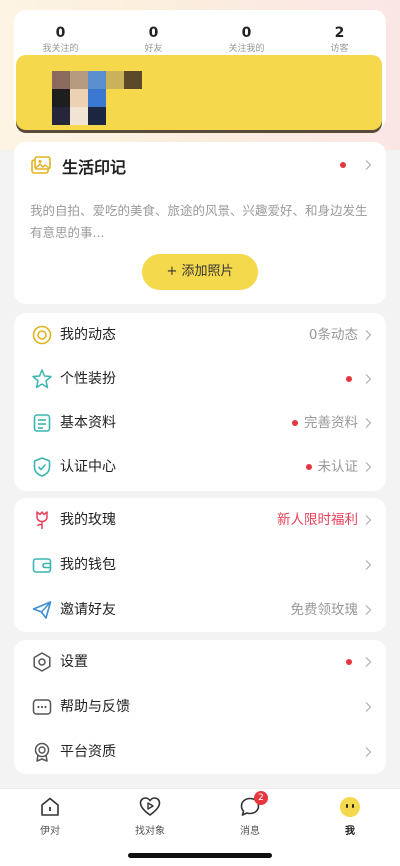  Describe the element at coordinates (153, 49) in the screenshot. I see `stat-label: 好友` at that location.